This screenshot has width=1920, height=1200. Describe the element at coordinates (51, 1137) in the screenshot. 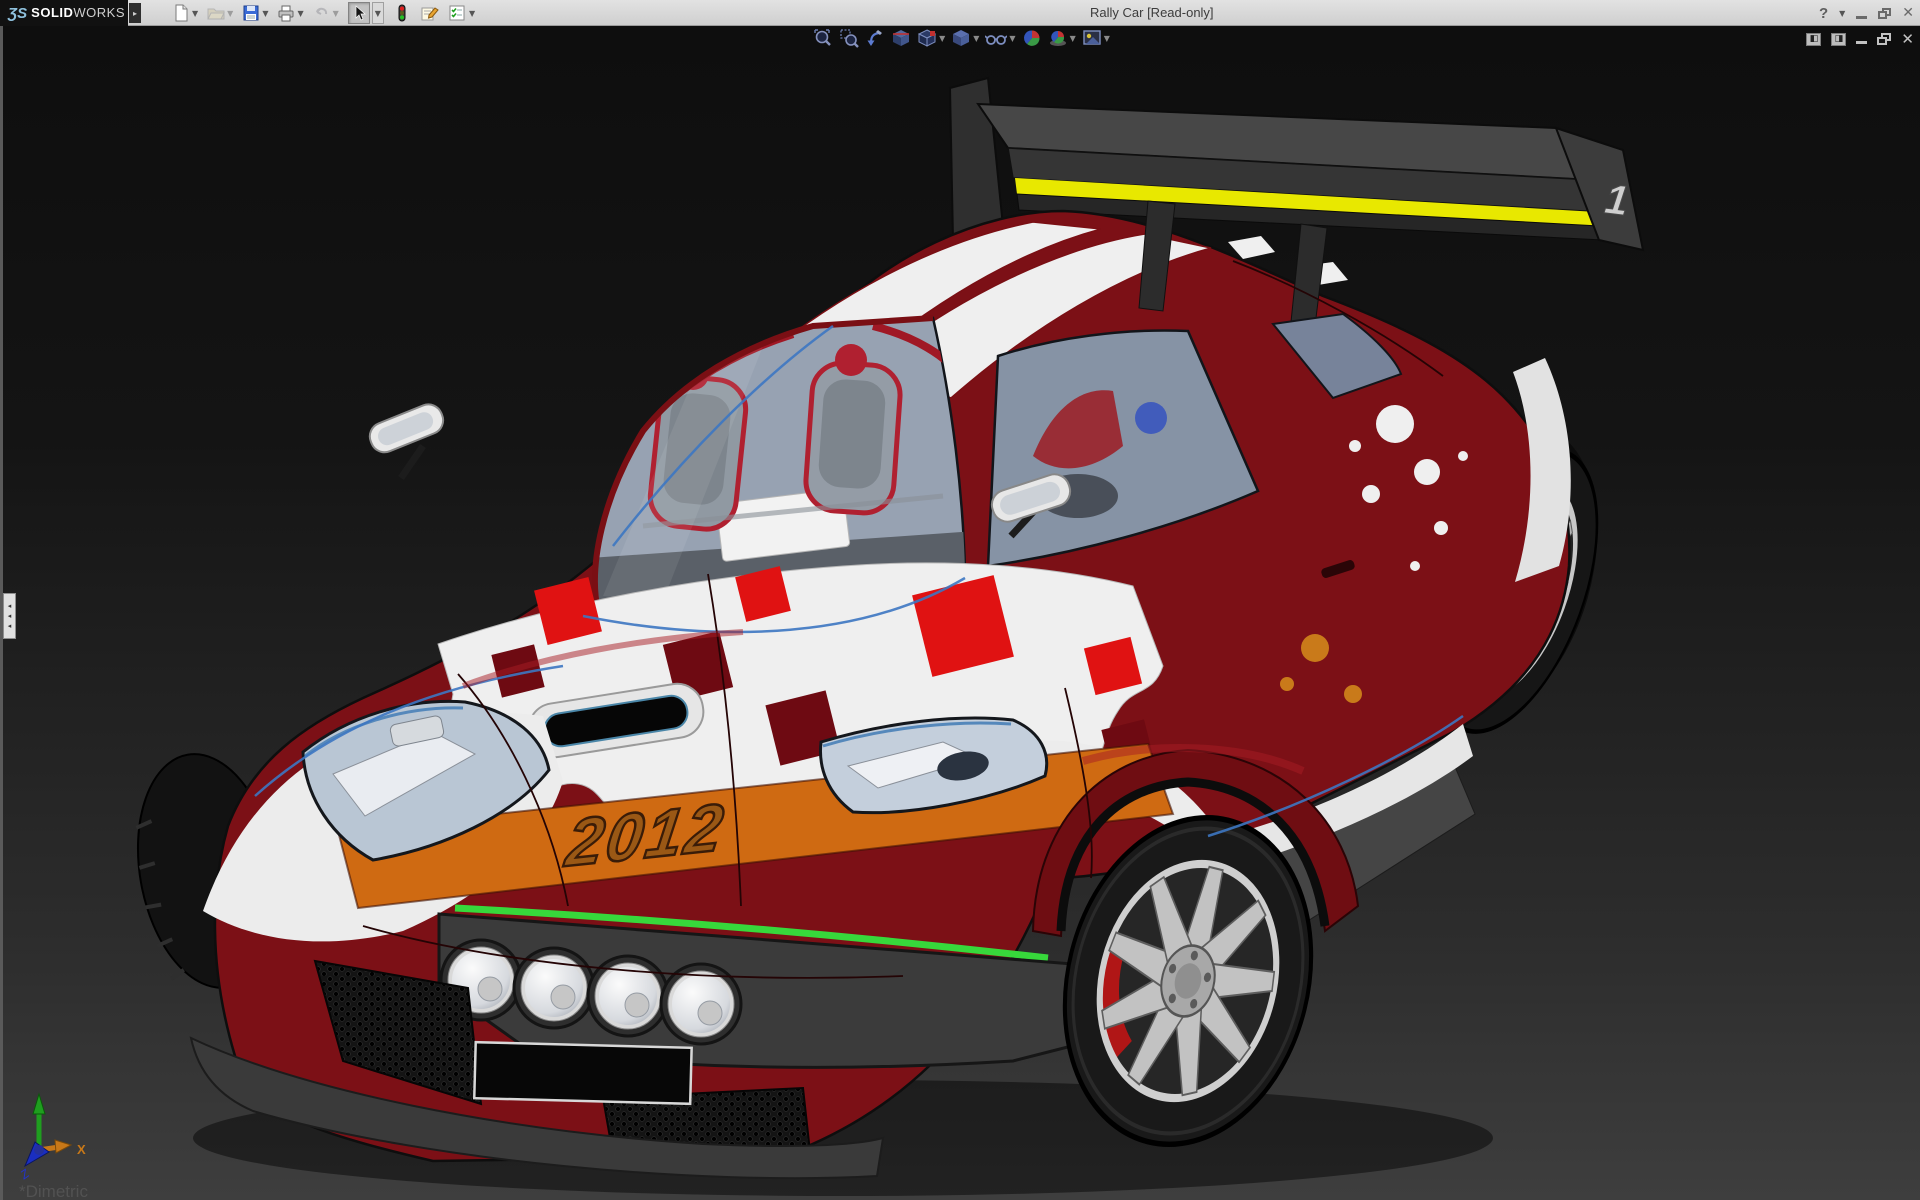

I see `orientation-triad: X Z` at that location.